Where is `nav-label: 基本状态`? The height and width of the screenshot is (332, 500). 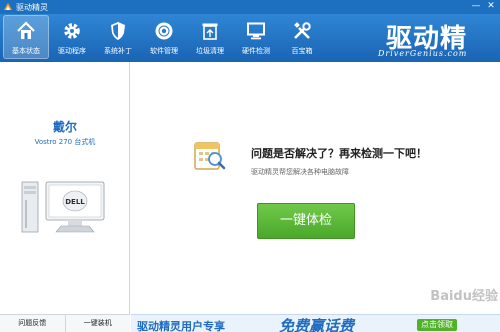
nav-label: 基本状态 is located at coordinates (26, 51).